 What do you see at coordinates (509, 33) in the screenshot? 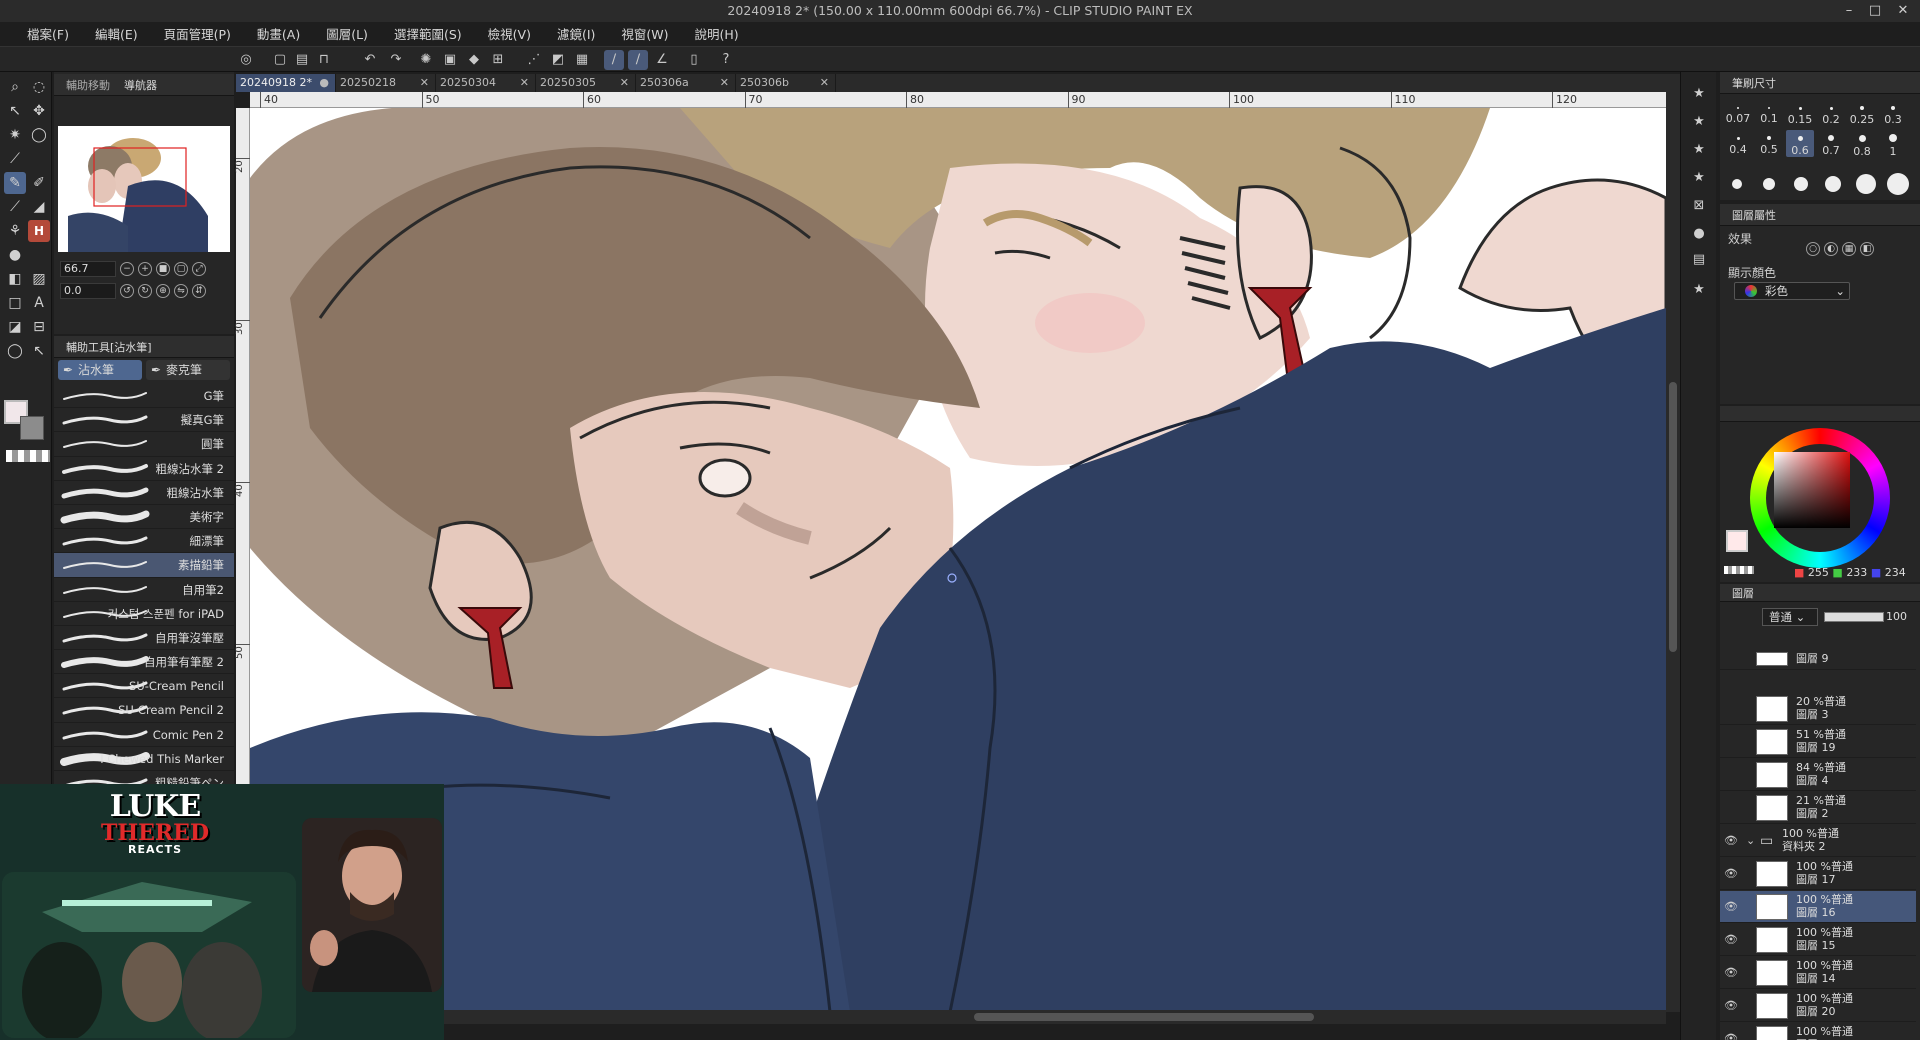
I see `menu-item-6: 檢視(V)` at bounding box center [509, 33].